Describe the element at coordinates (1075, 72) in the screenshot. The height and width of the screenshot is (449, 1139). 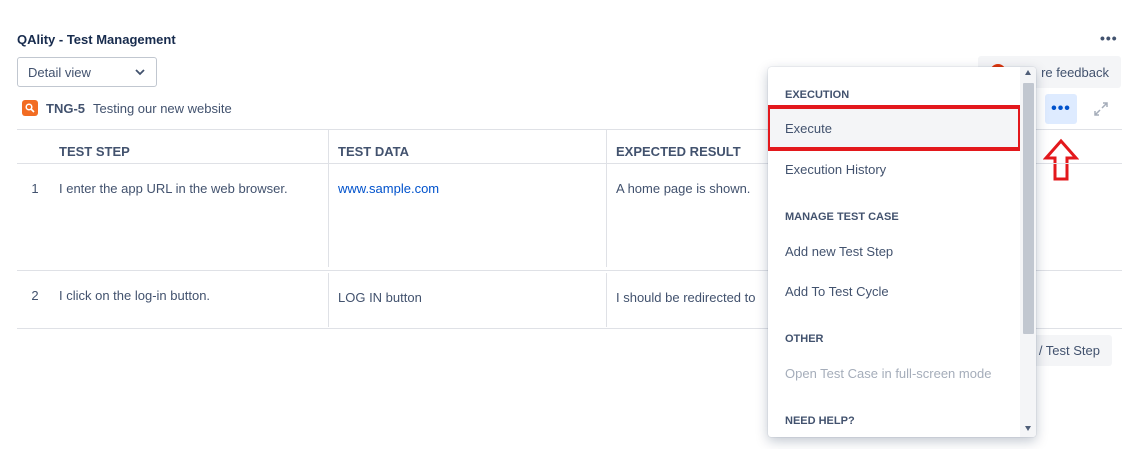
I see `feedback-label: re feedback` at that location.